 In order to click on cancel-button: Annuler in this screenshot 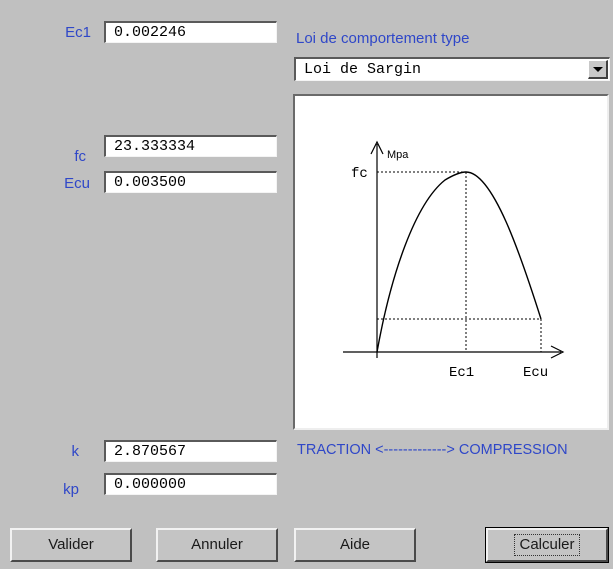, I will do `click(217, 545)`.